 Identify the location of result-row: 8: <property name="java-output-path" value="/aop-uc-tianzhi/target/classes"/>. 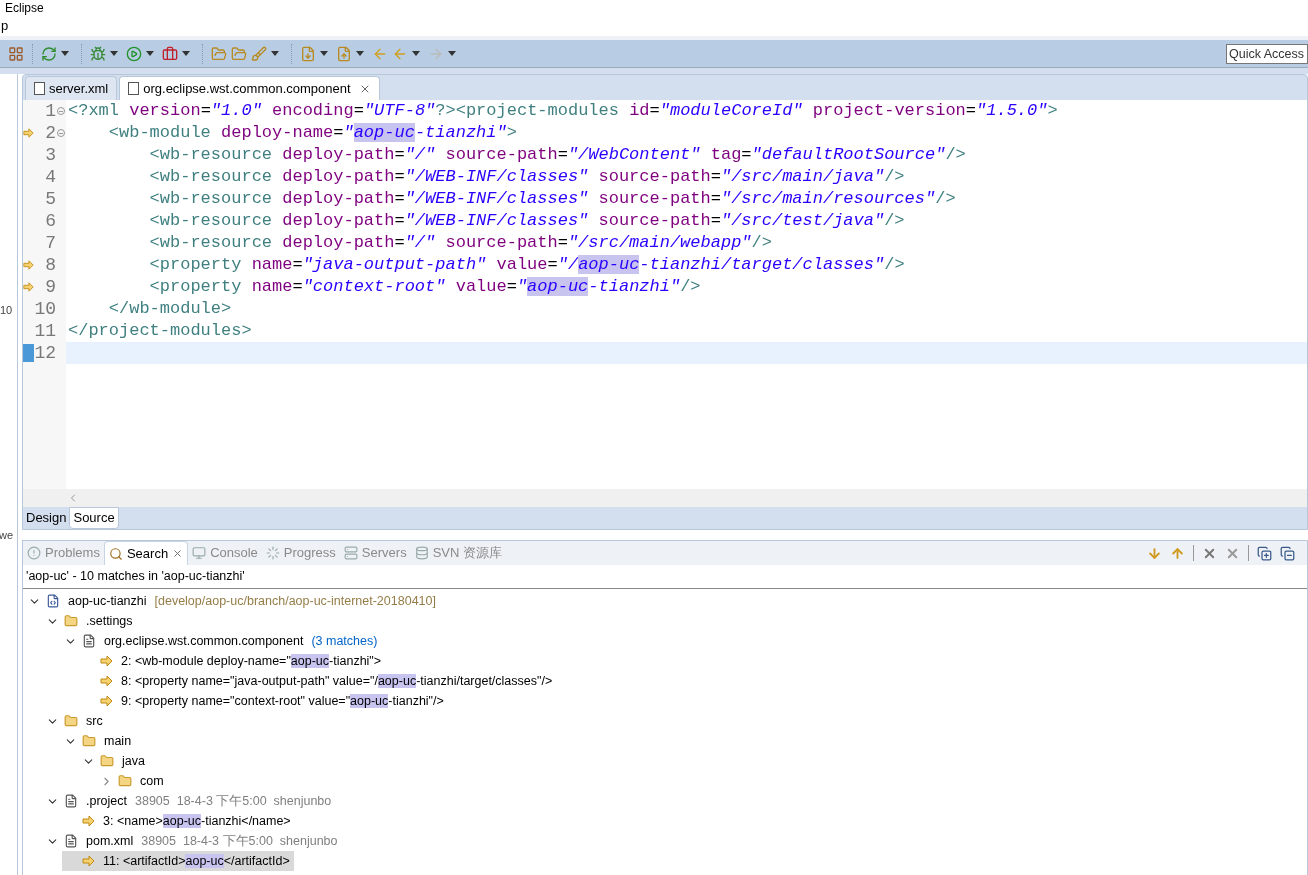
(318, 681).